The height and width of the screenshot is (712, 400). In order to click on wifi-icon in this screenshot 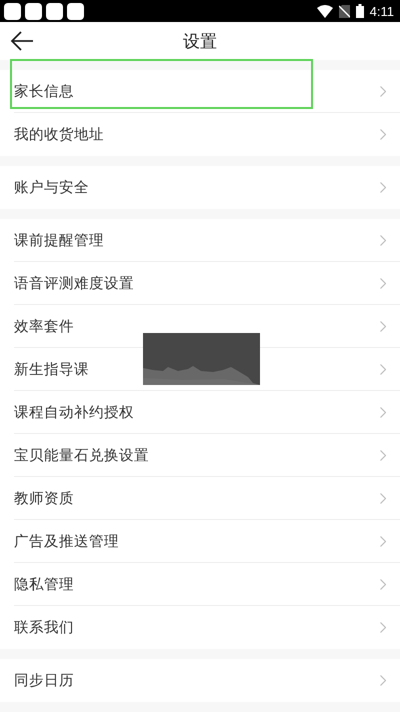, I will do `click(324, 11)`.